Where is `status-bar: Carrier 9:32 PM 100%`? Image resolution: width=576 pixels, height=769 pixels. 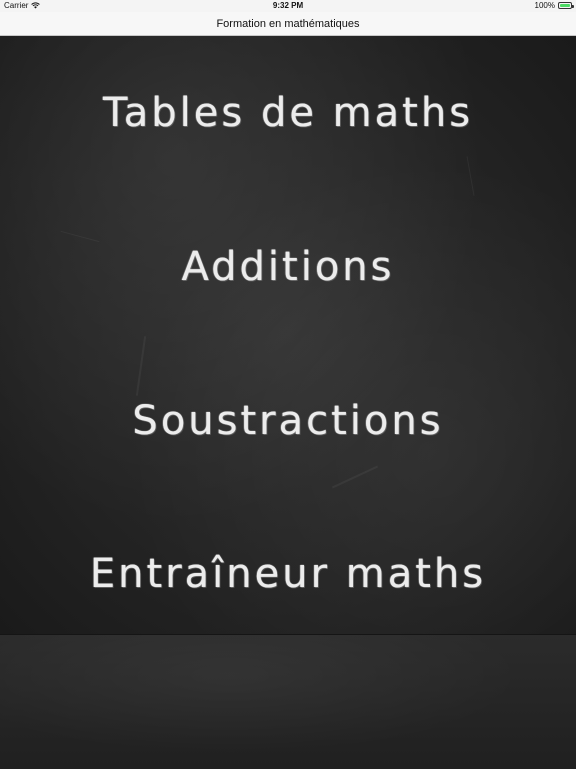 status-bar: Carrier 9:32 PM 100% is located at coordinates (288, 6).